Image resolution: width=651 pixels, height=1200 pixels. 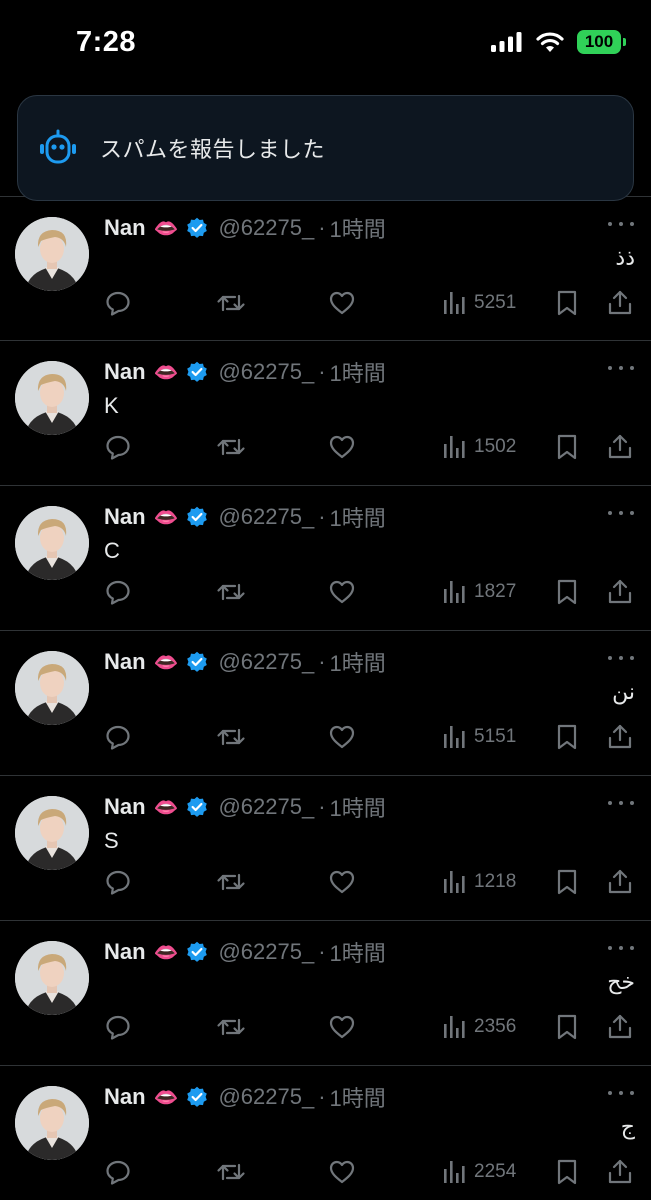 I want to click on views: 2254, so click(x=479, y=1172).